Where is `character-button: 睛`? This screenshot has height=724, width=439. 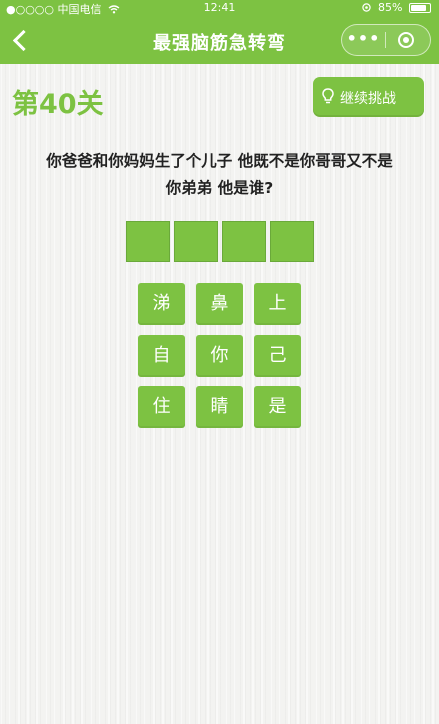
character-button: 睛 is located at coordinates (219, 407).